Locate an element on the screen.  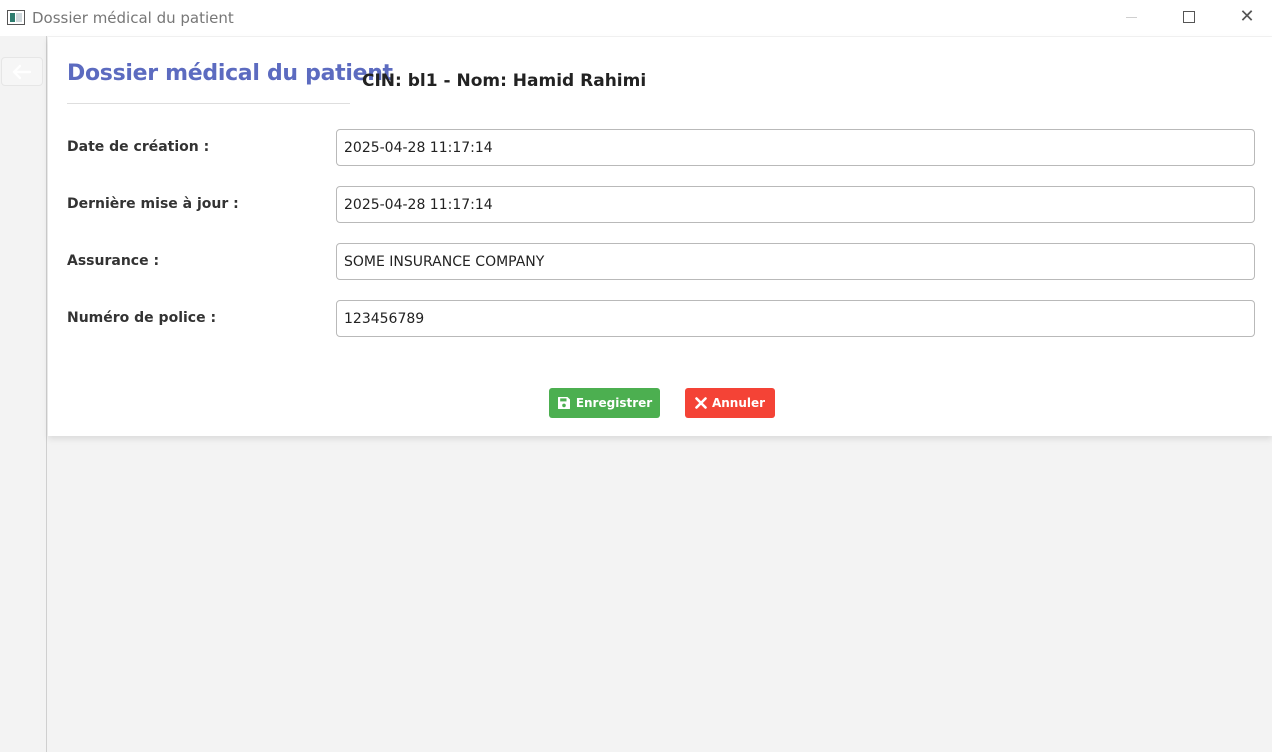
app-window-icon is located at coordinates (16, 17).